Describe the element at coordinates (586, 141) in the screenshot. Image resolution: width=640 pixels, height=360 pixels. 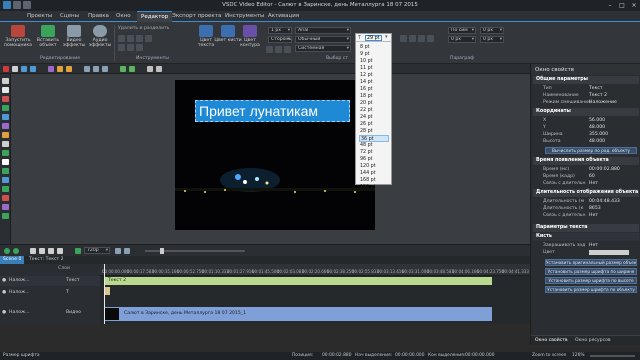
I see `prop-height: Высота 48.000` at that location.